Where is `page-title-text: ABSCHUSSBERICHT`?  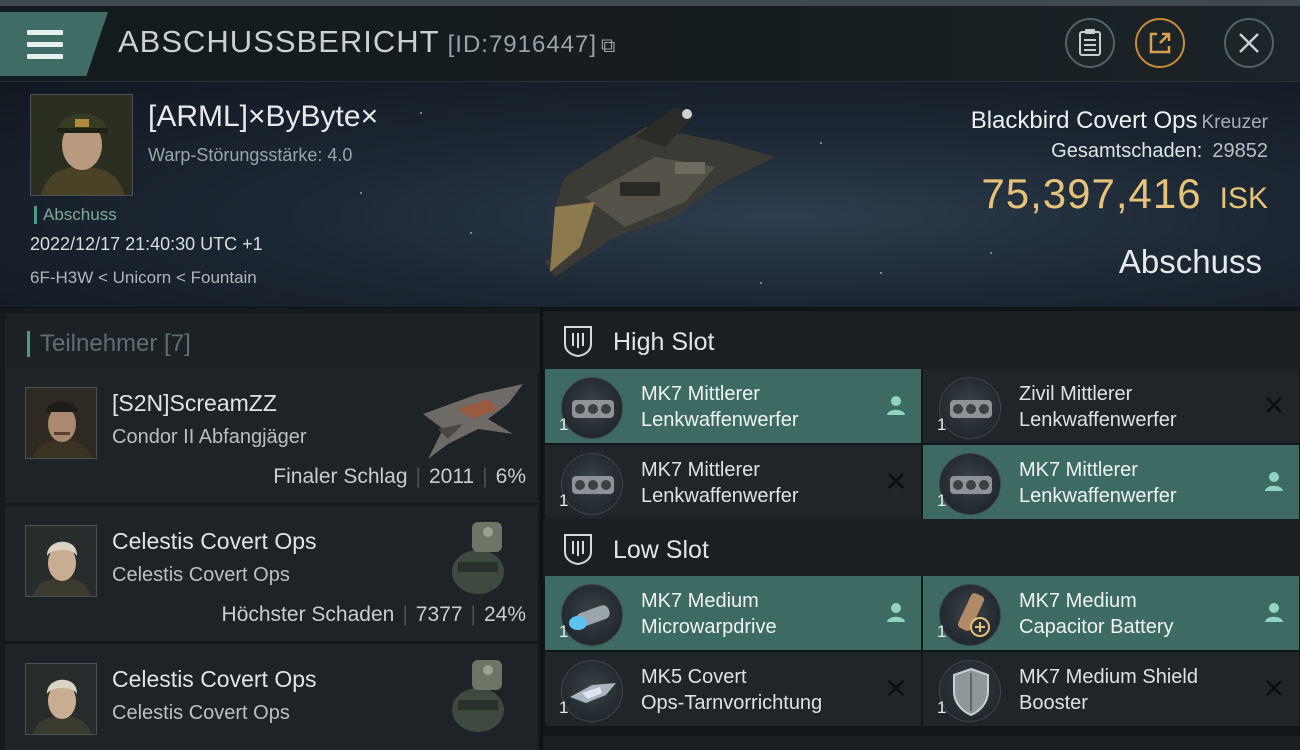
page-title-text: ABSCHUSSBERICHT is located at coordinates (279, 41).